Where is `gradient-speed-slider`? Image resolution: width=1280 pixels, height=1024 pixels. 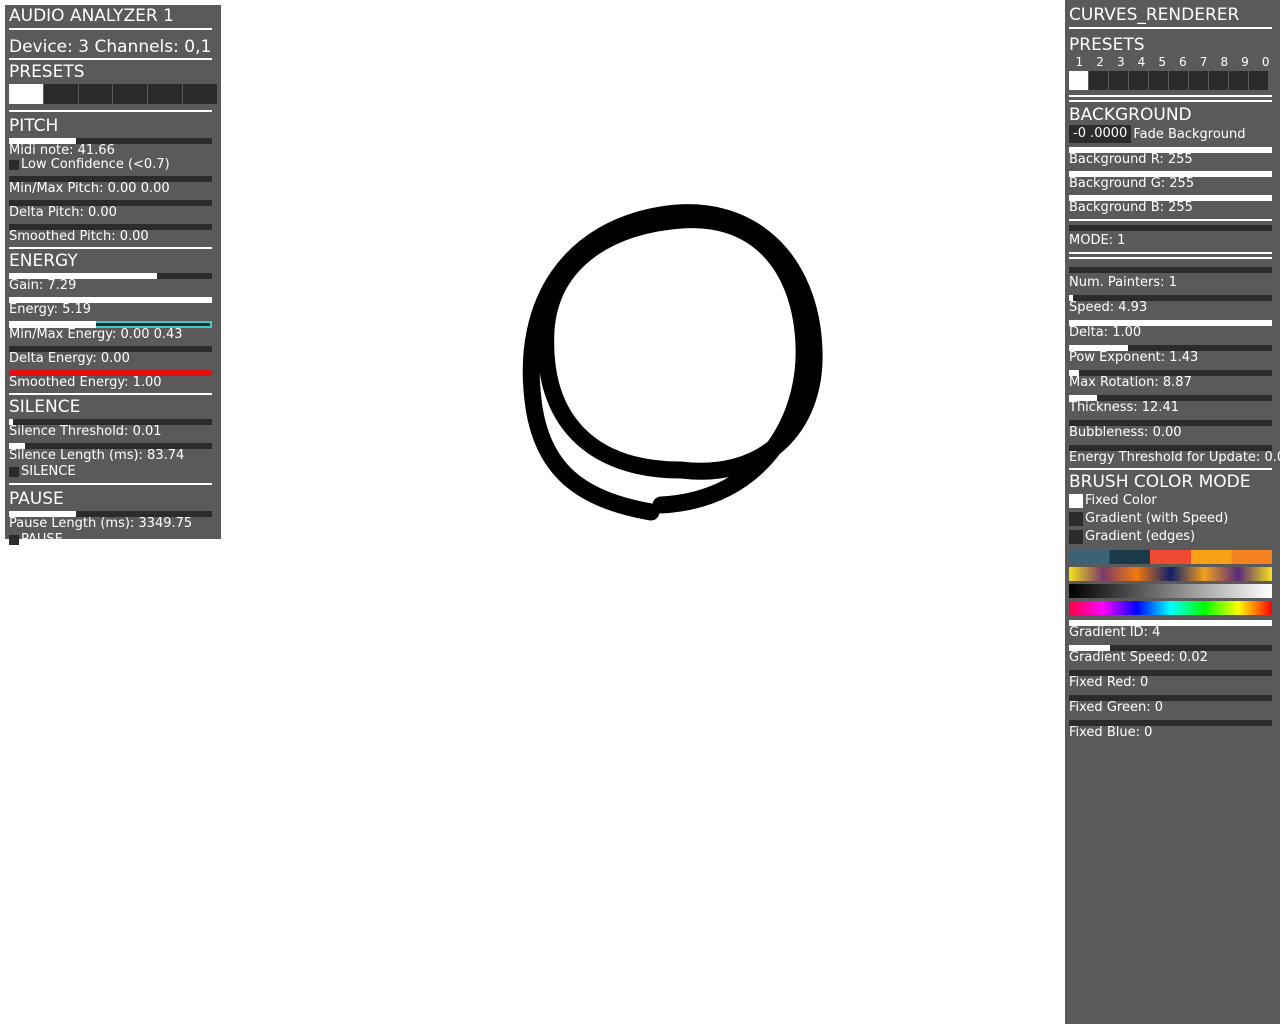 gradient-speed-slider is located at coordinates (1170, 648).